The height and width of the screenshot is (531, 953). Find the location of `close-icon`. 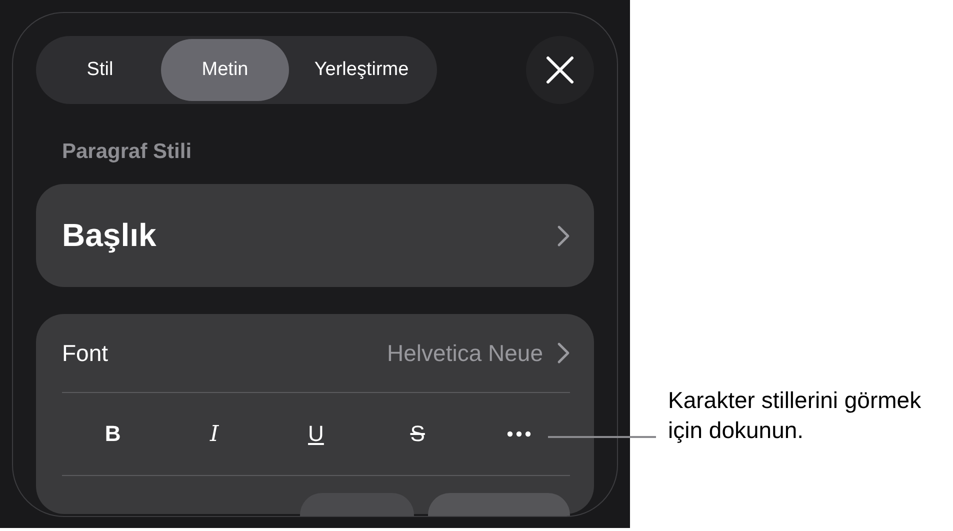

close-icon is located at coordinates (560, 70).